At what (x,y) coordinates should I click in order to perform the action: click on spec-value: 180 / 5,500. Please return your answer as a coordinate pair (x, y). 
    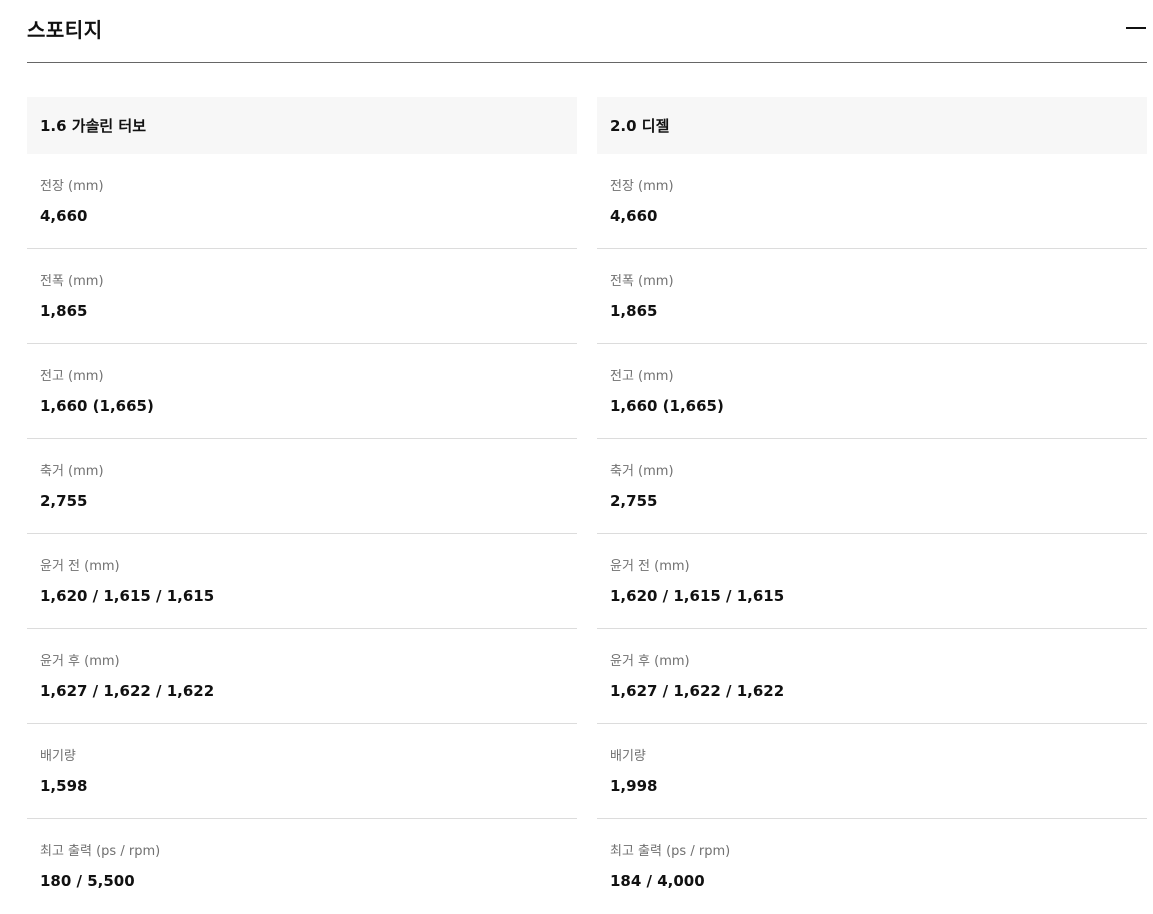
    Looking at the image, I should click on (87, 881).